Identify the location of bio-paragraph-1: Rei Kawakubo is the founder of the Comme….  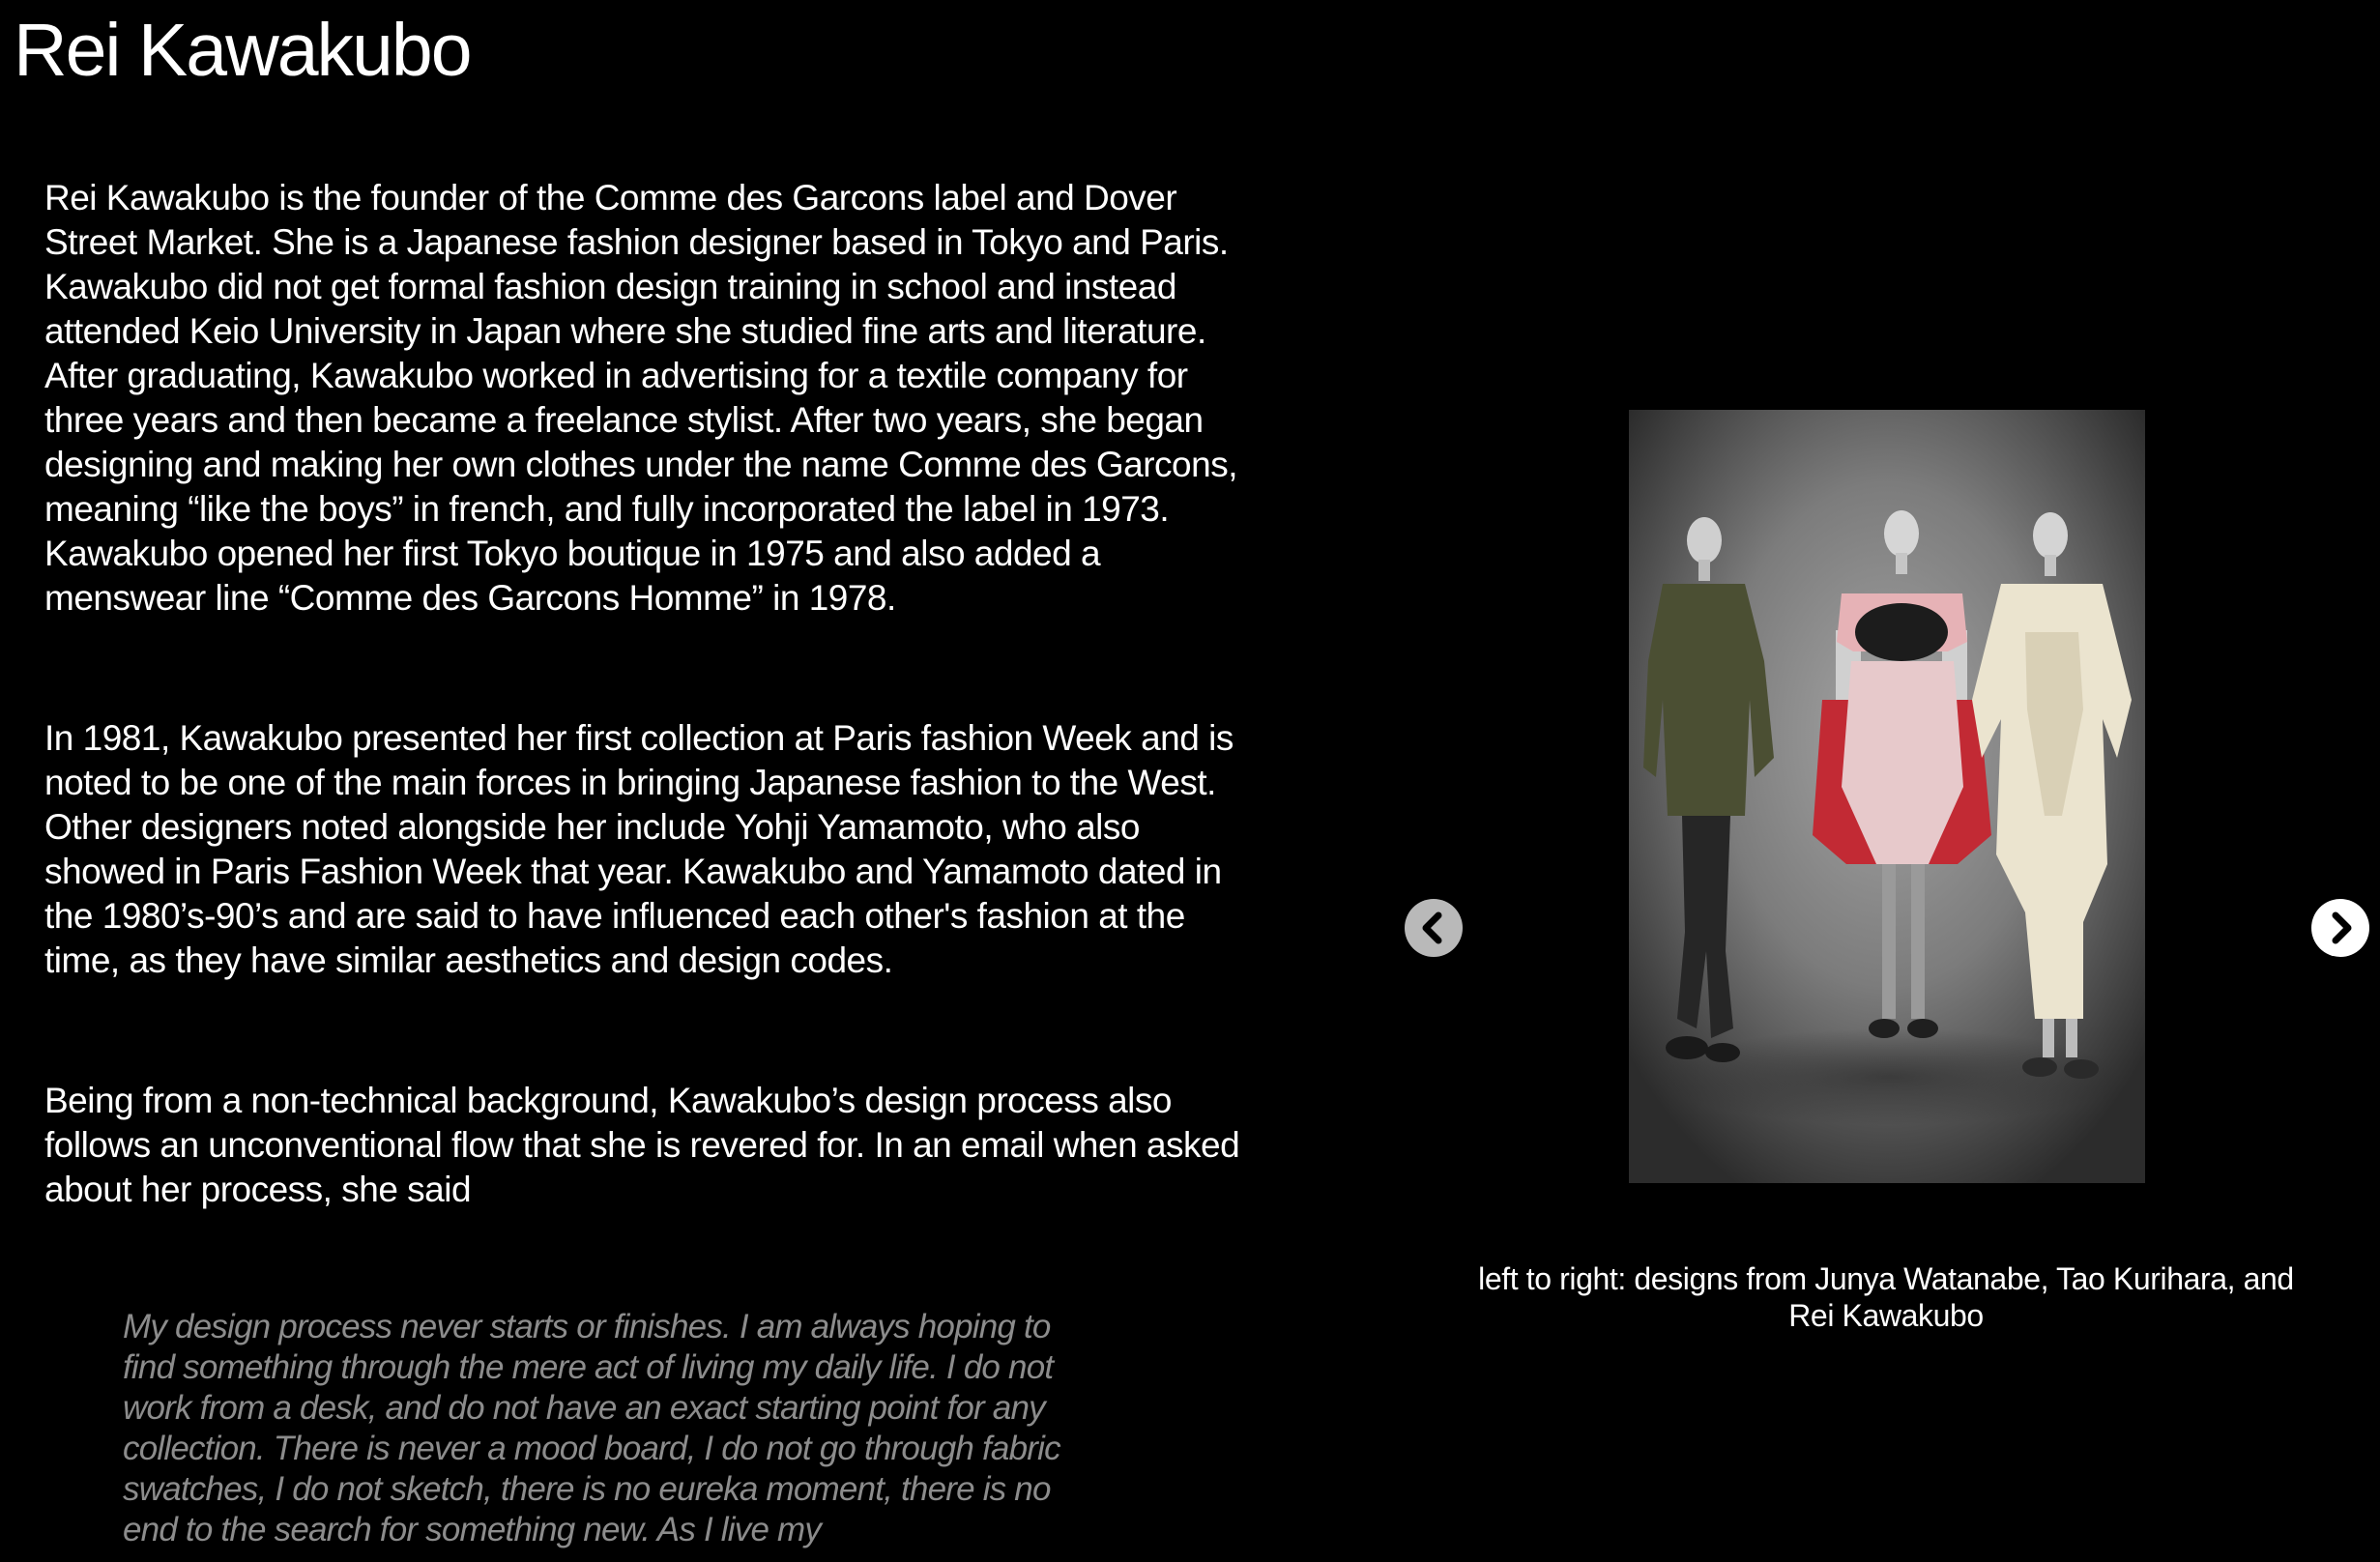
(641, 398).